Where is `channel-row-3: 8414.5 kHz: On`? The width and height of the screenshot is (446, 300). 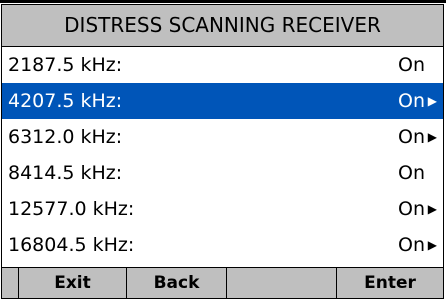 channel-row-3: 8414.5 kHz: On is located at coordinates (222, 173).